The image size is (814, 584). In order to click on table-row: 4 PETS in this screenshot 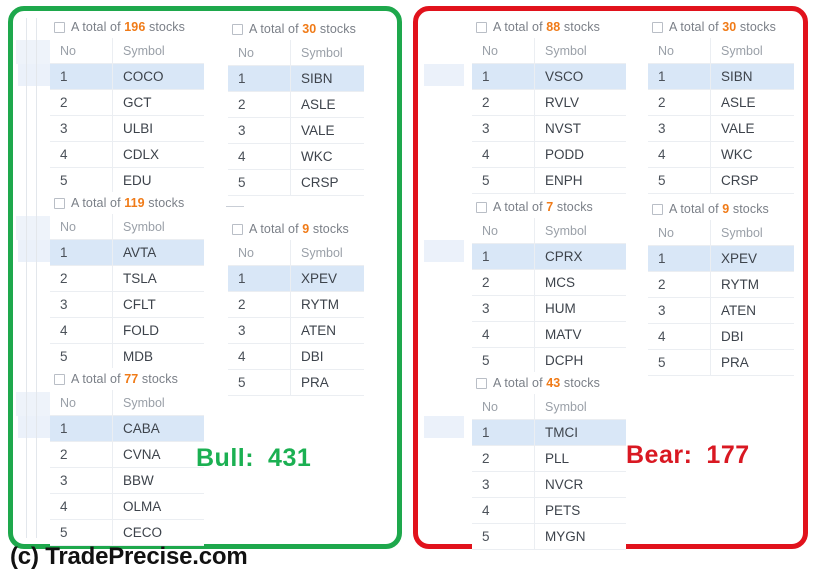, I will do `click(549, 510)`.